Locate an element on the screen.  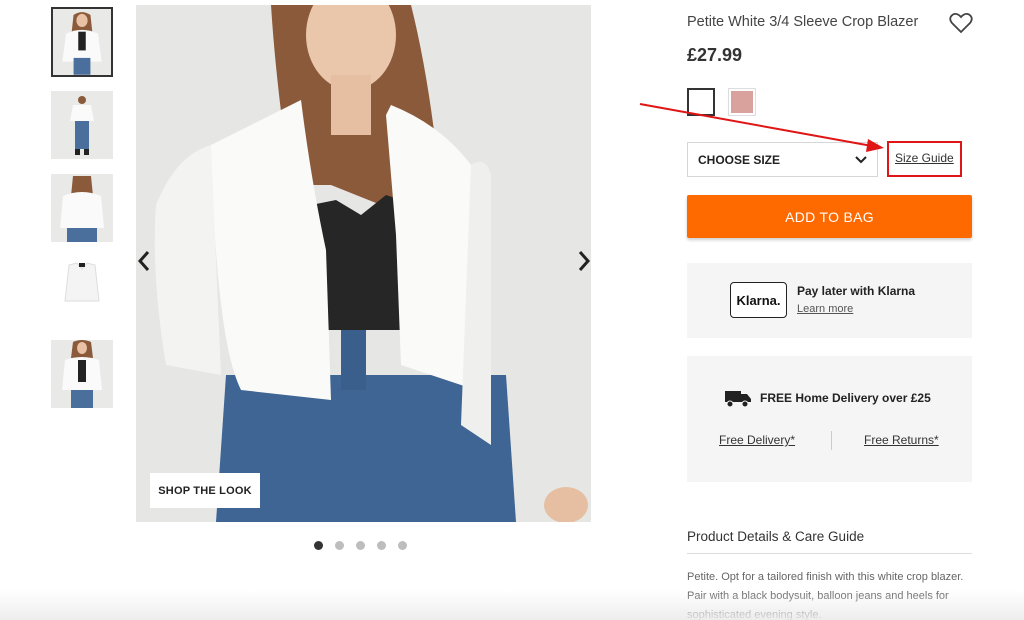
add-to-bag-button: ADD TO BAG is located at coordinates (829, 216).